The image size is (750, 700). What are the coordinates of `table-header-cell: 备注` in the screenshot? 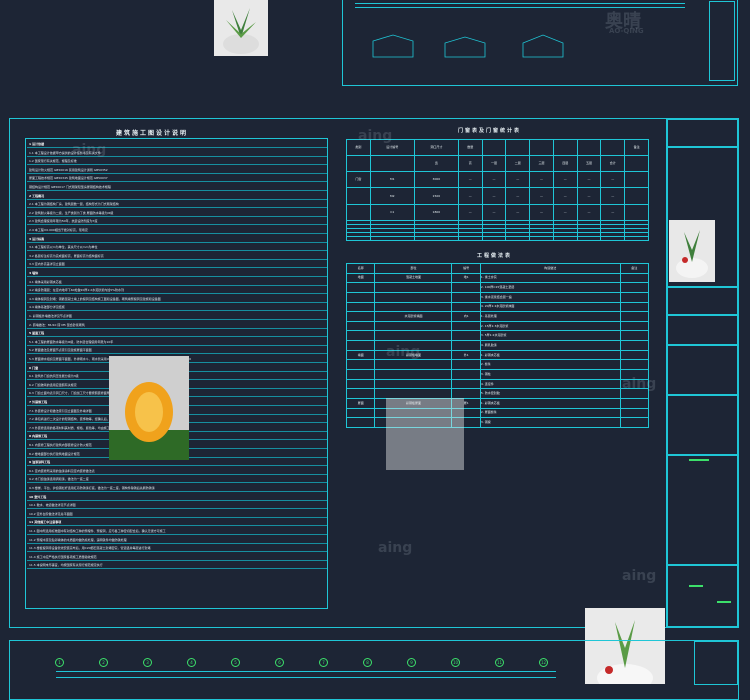 It's located at (634, 268).